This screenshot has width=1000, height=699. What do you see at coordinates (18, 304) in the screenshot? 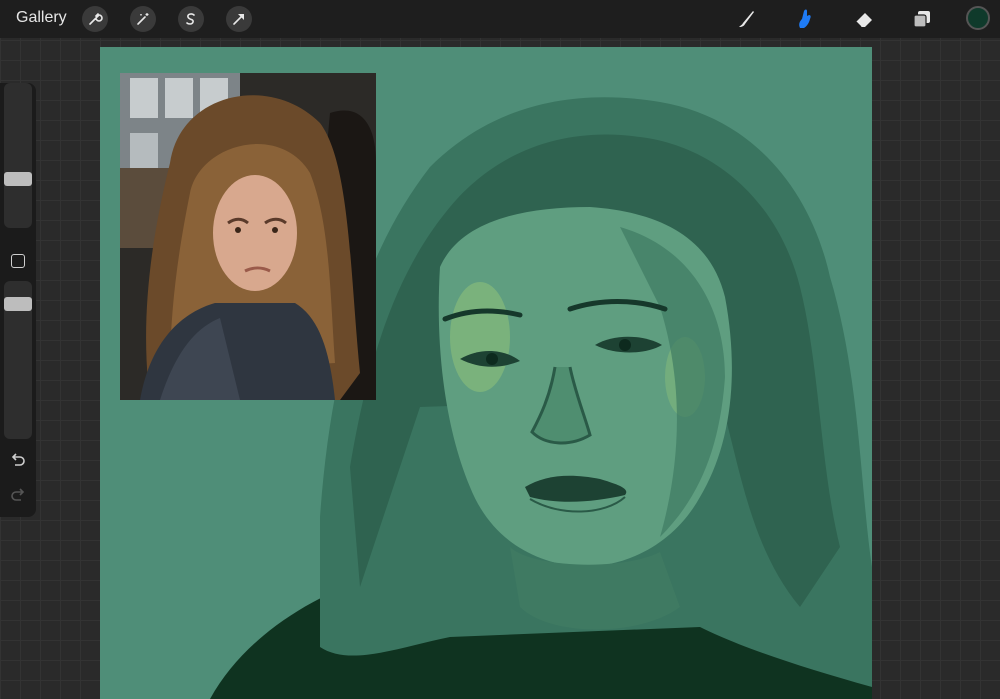
I see `opacity-handle` at bounding box center [18, 304].